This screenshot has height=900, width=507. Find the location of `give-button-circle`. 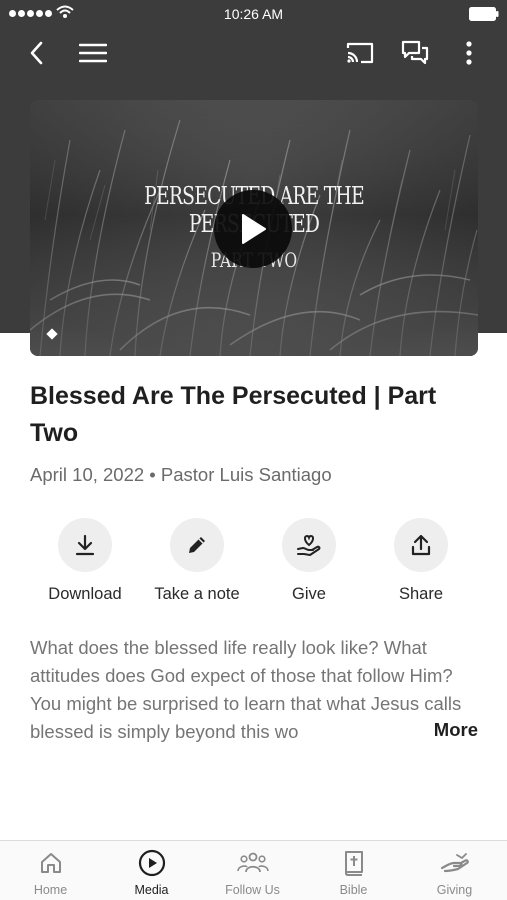

give-button-circle is located at coordinates (309, 545).